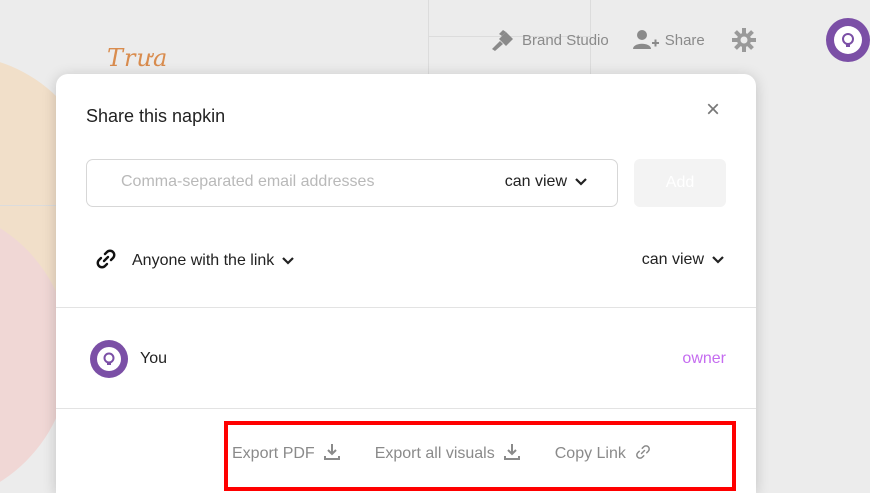  I want to click on settings-button, so click(744, 40).